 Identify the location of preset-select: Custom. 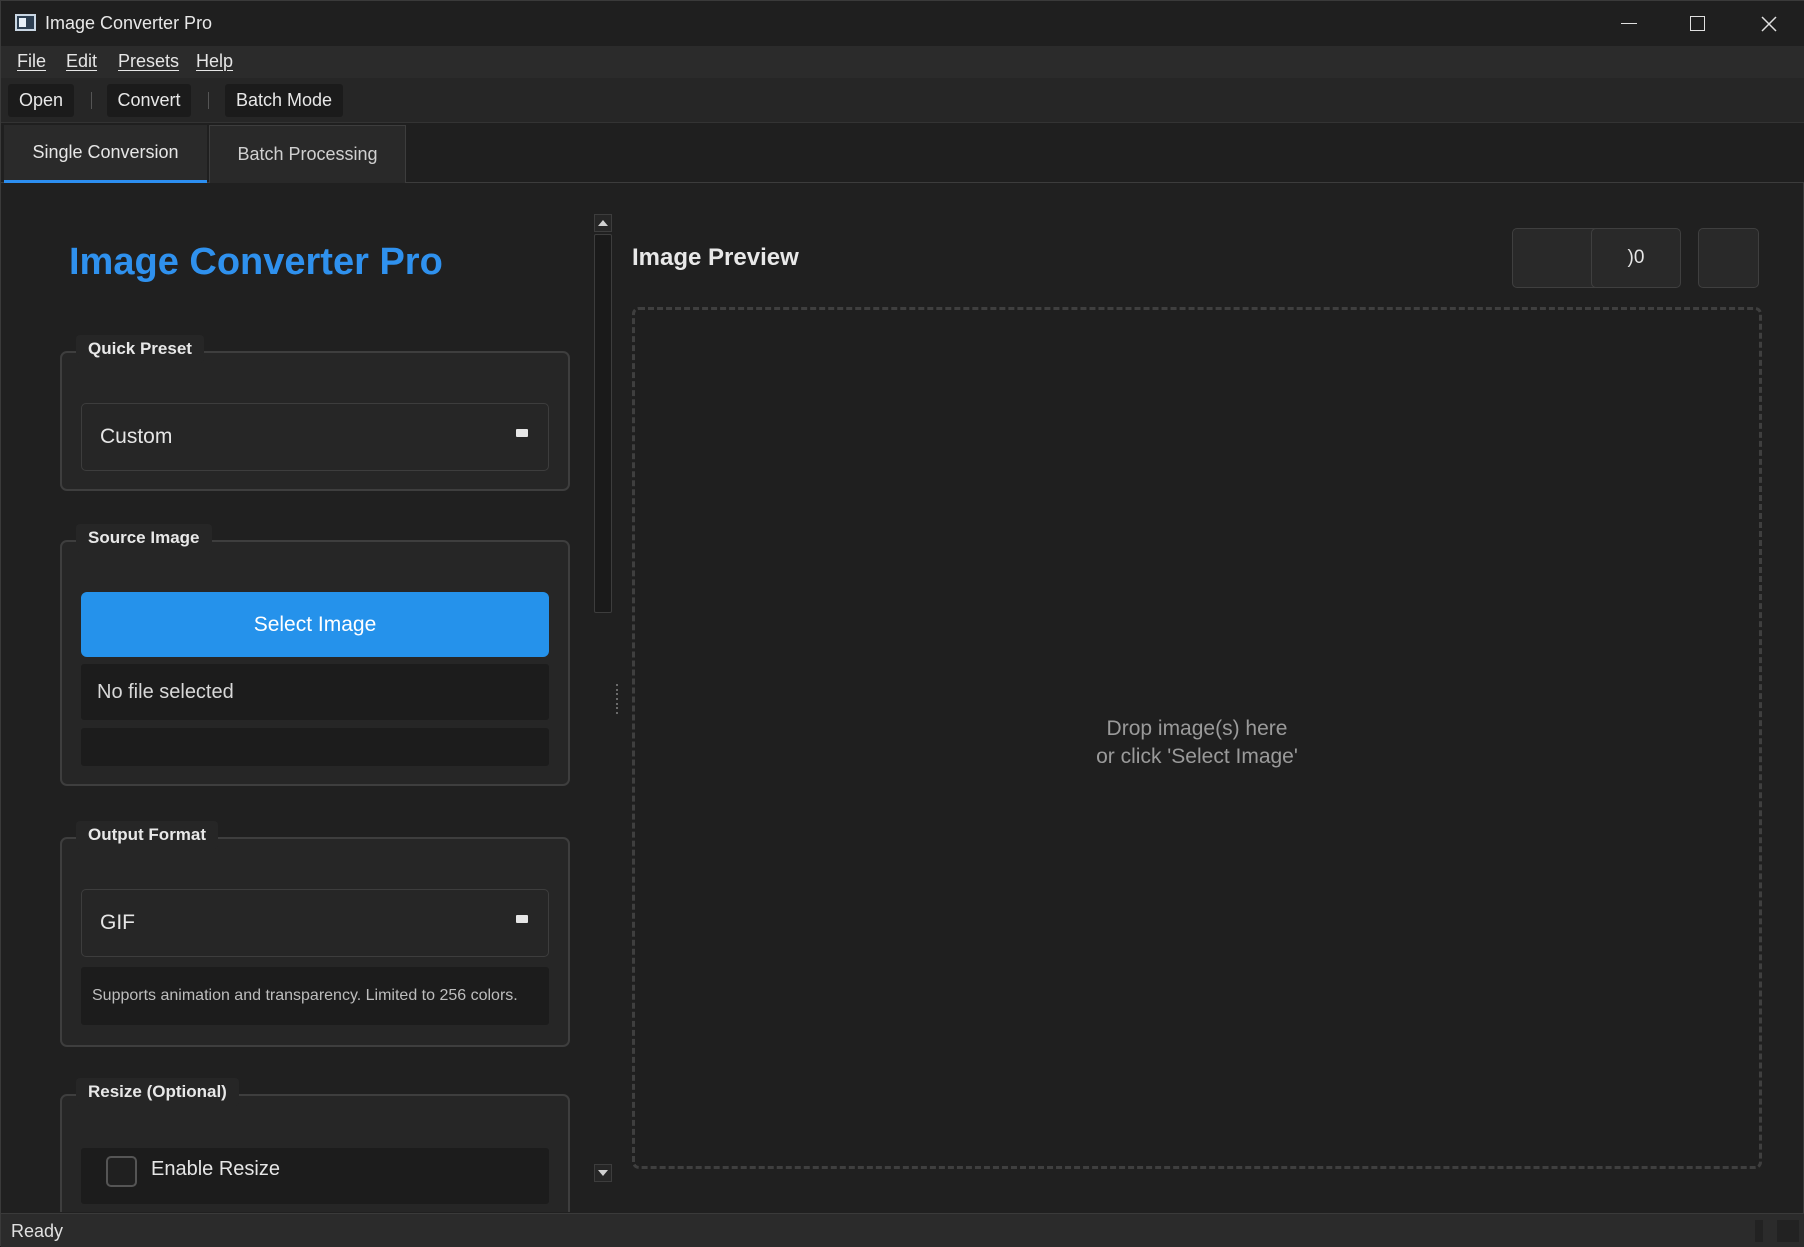
(315, 437).